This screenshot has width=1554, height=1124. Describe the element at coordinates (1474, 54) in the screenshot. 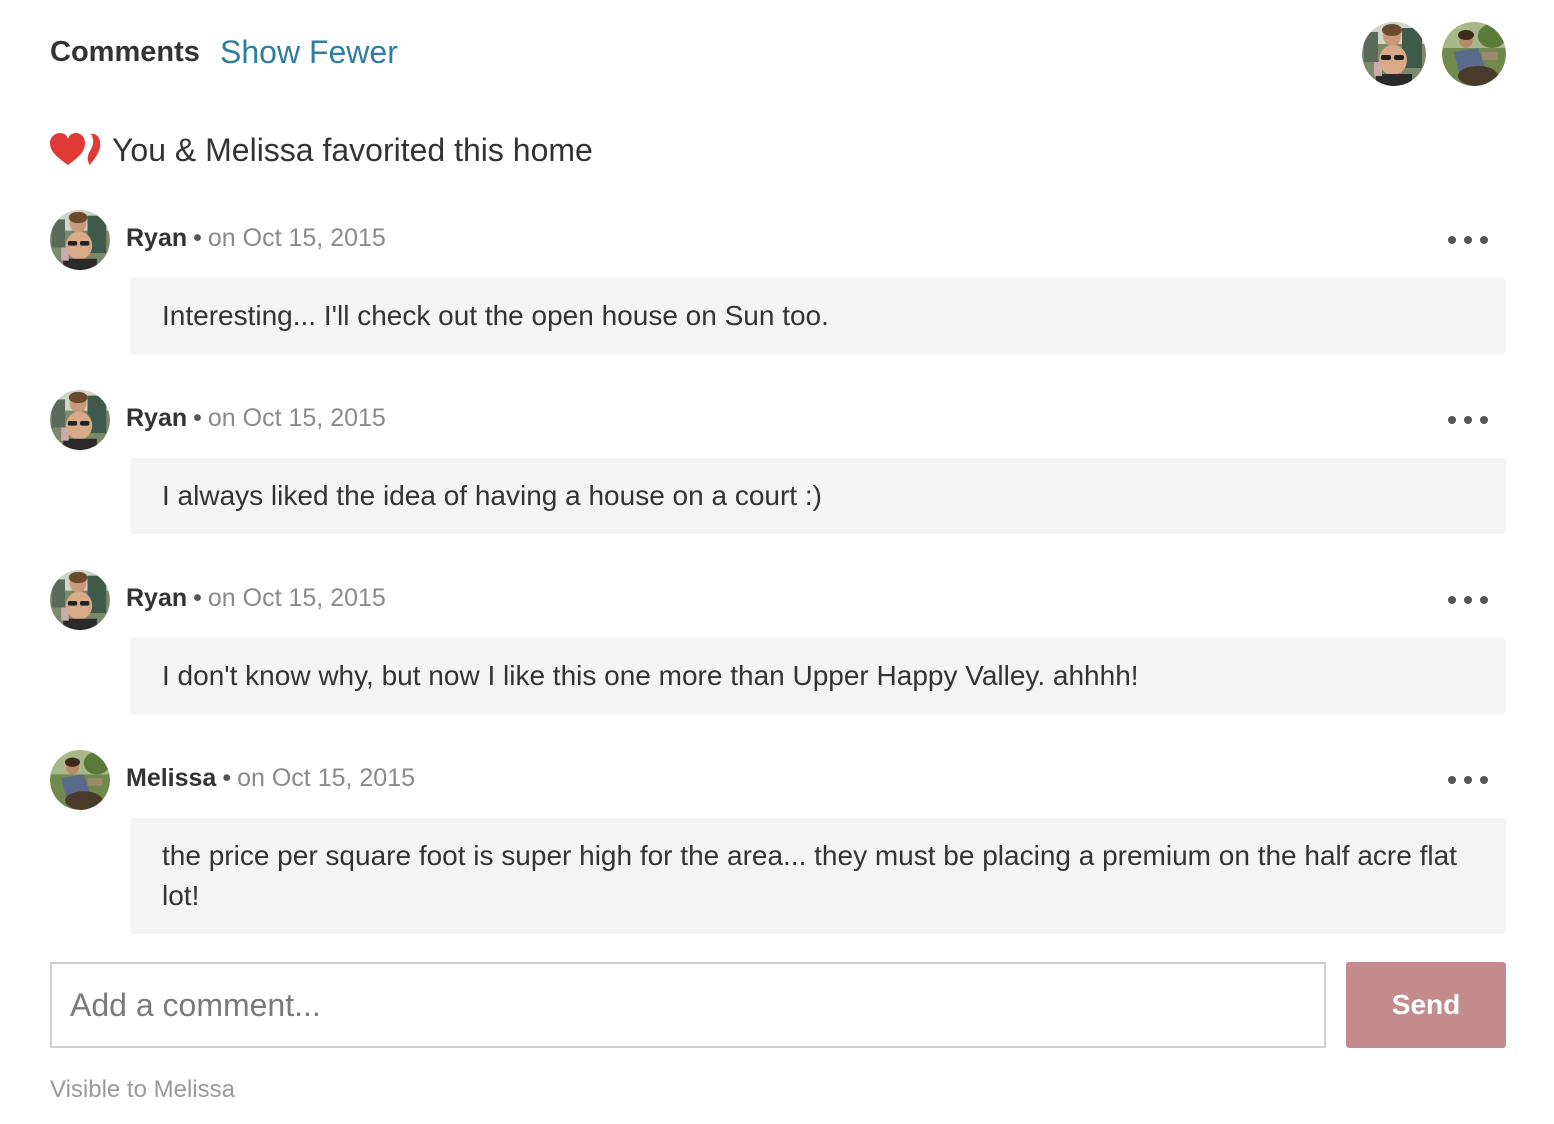

I see `melissa-avatar` at that location.